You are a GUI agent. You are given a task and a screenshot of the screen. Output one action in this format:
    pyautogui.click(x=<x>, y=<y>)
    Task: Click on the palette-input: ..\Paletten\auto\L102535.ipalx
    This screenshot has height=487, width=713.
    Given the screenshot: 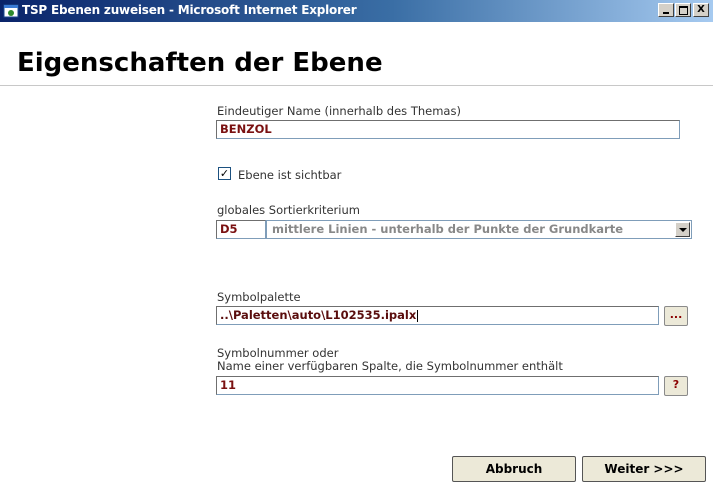 What is the action you would take?
    pyautogui.click(x=437, y=315)
    